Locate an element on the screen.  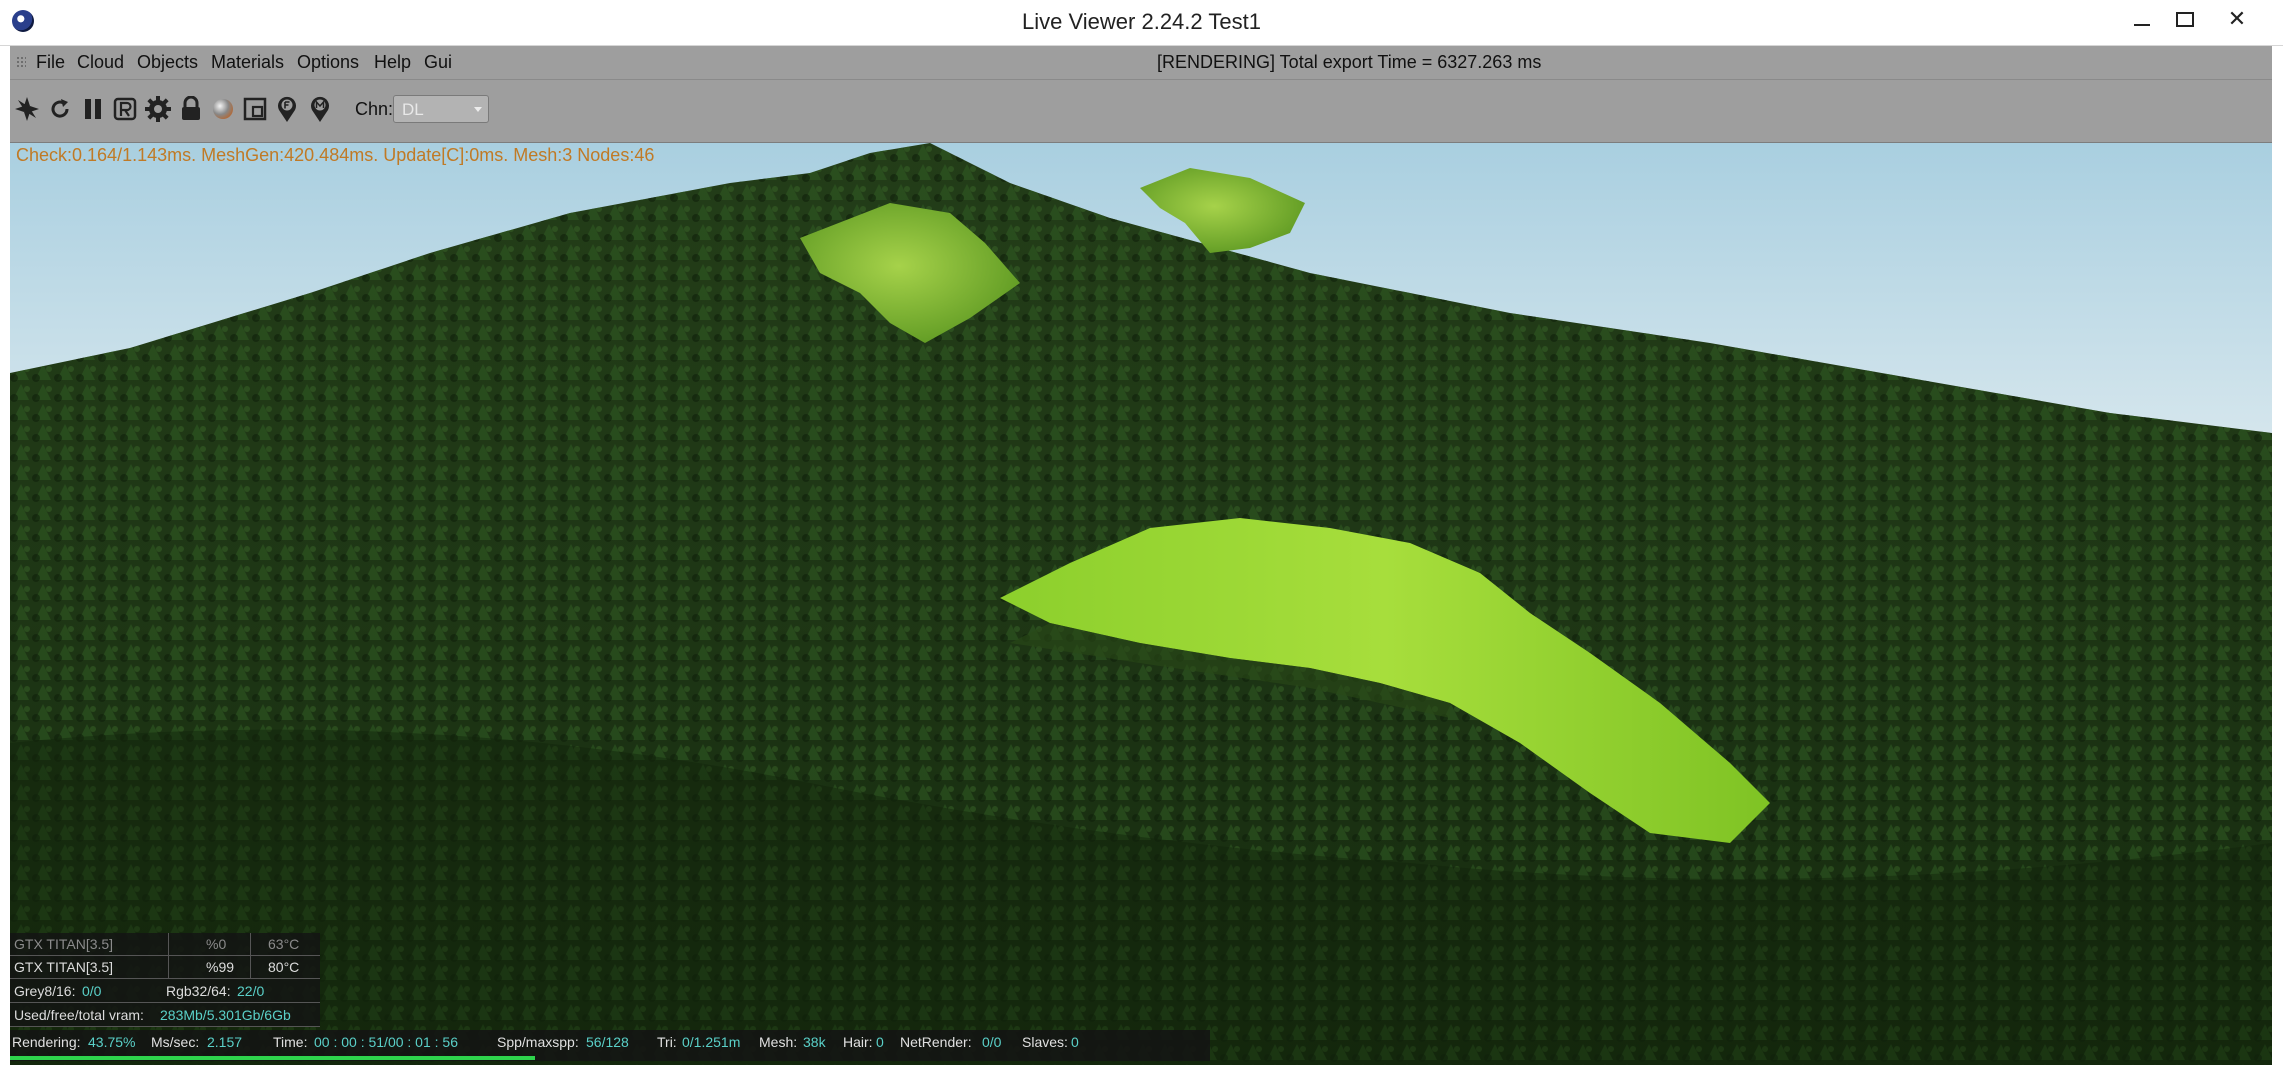
region-render-button is located at coordinates (125, 109).